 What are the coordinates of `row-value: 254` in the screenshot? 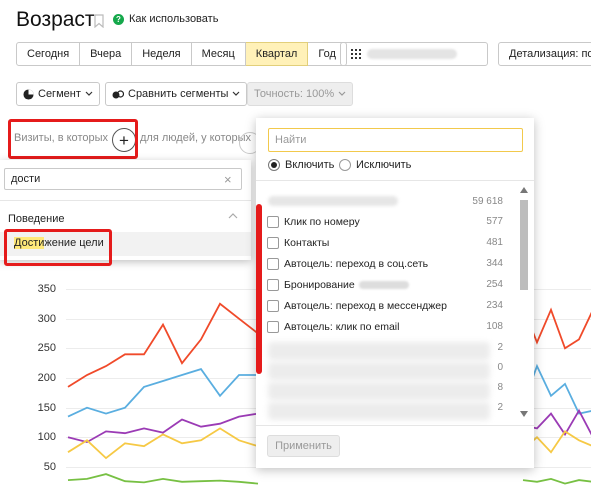 It's located at (494, 284).